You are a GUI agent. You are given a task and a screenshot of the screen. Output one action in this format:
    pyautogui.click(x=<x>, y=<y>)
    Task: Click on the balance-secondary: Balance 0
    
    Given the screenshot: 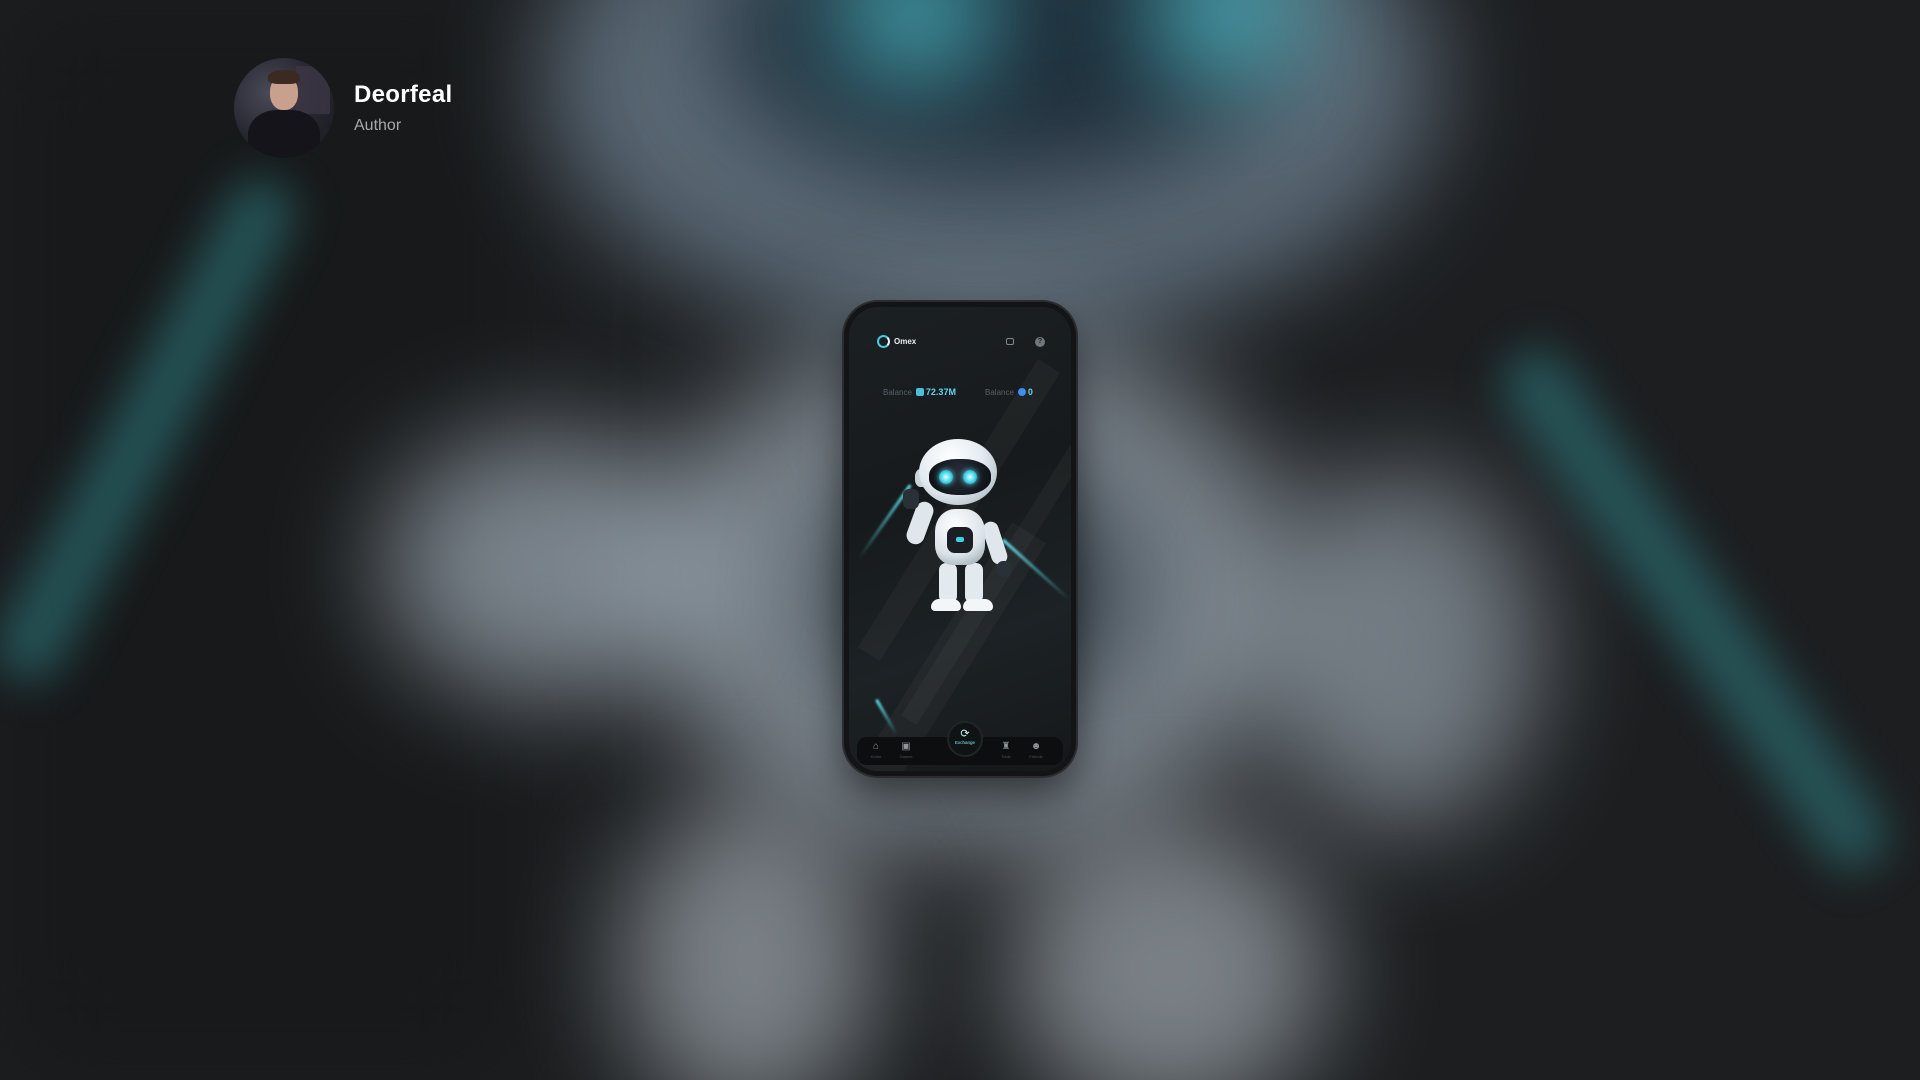 What is the action you would take?
    pyautogui.click(x=1009, y=392)
    